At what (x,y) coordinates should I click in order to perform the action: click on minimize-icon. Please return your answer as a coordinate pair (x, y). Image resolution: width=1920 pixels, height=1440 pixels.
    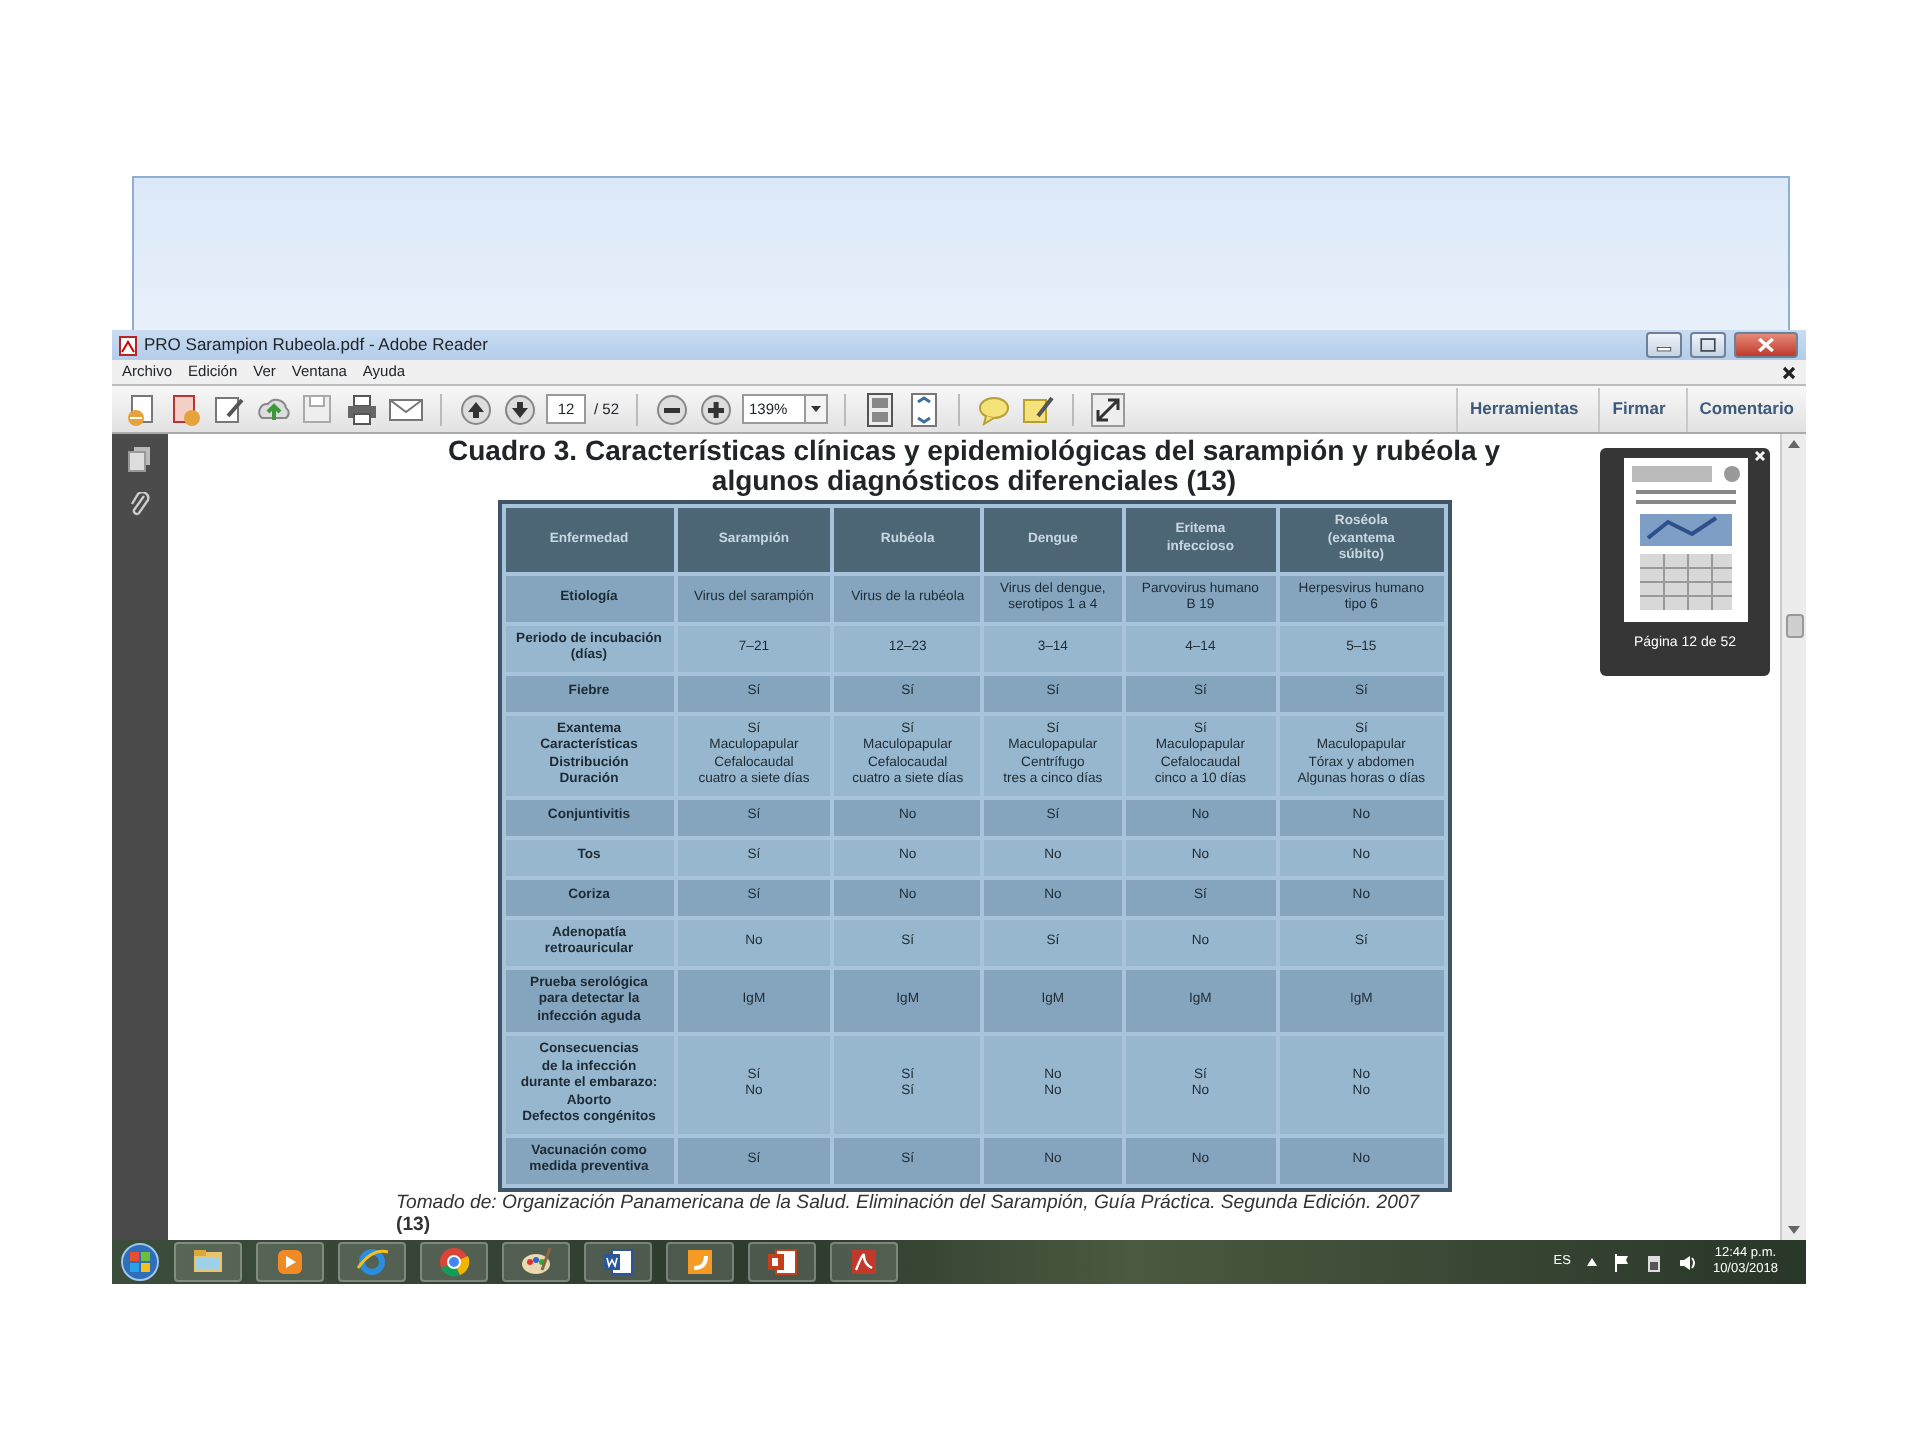
    Looking at the image, I should click on (1664, 345).